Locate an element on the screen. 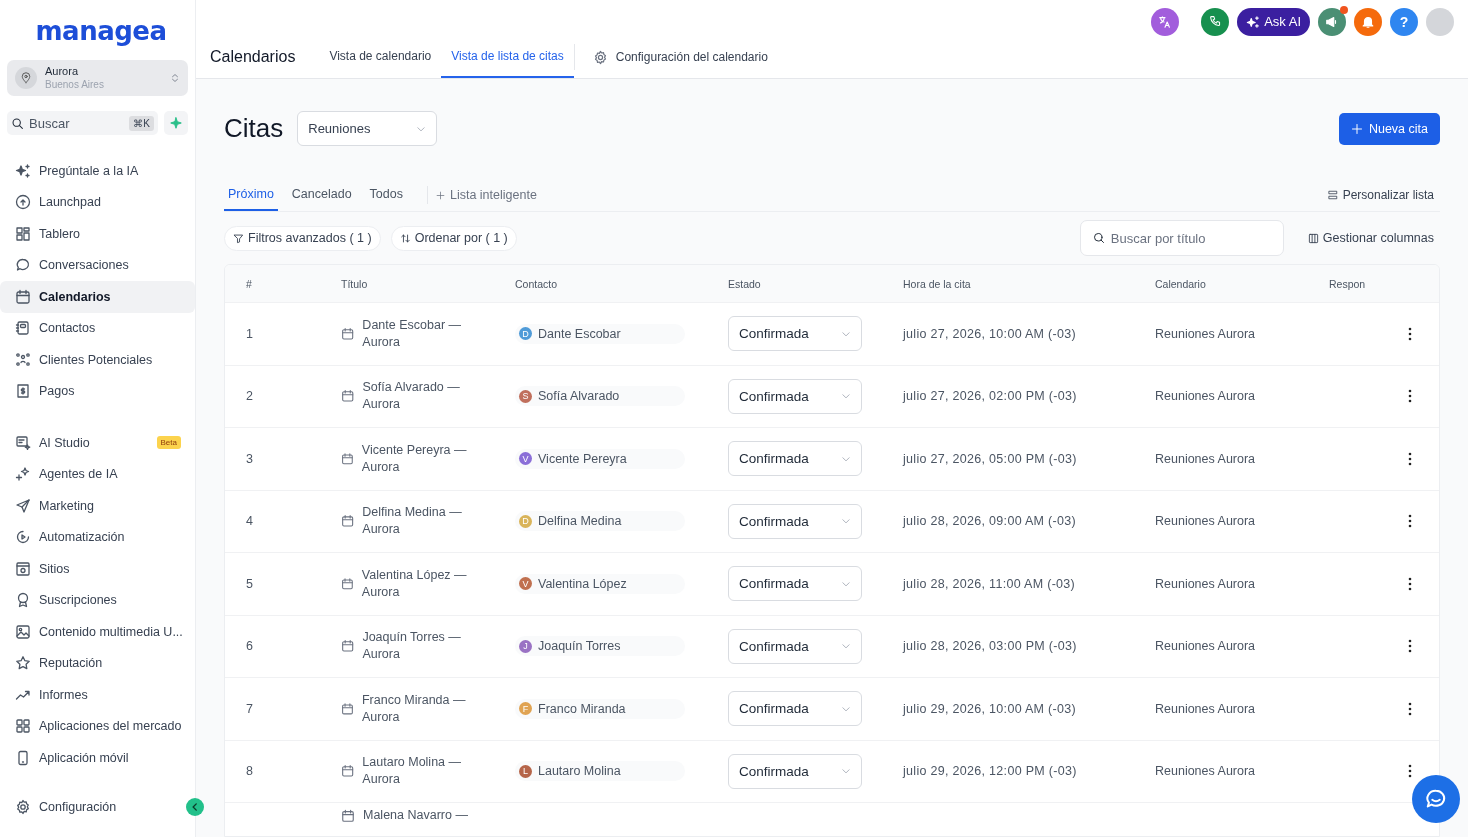 This screenshot has height=837, width=1468. appointment-title: Valentina López — Aurora is located at coordinates (414, 583).